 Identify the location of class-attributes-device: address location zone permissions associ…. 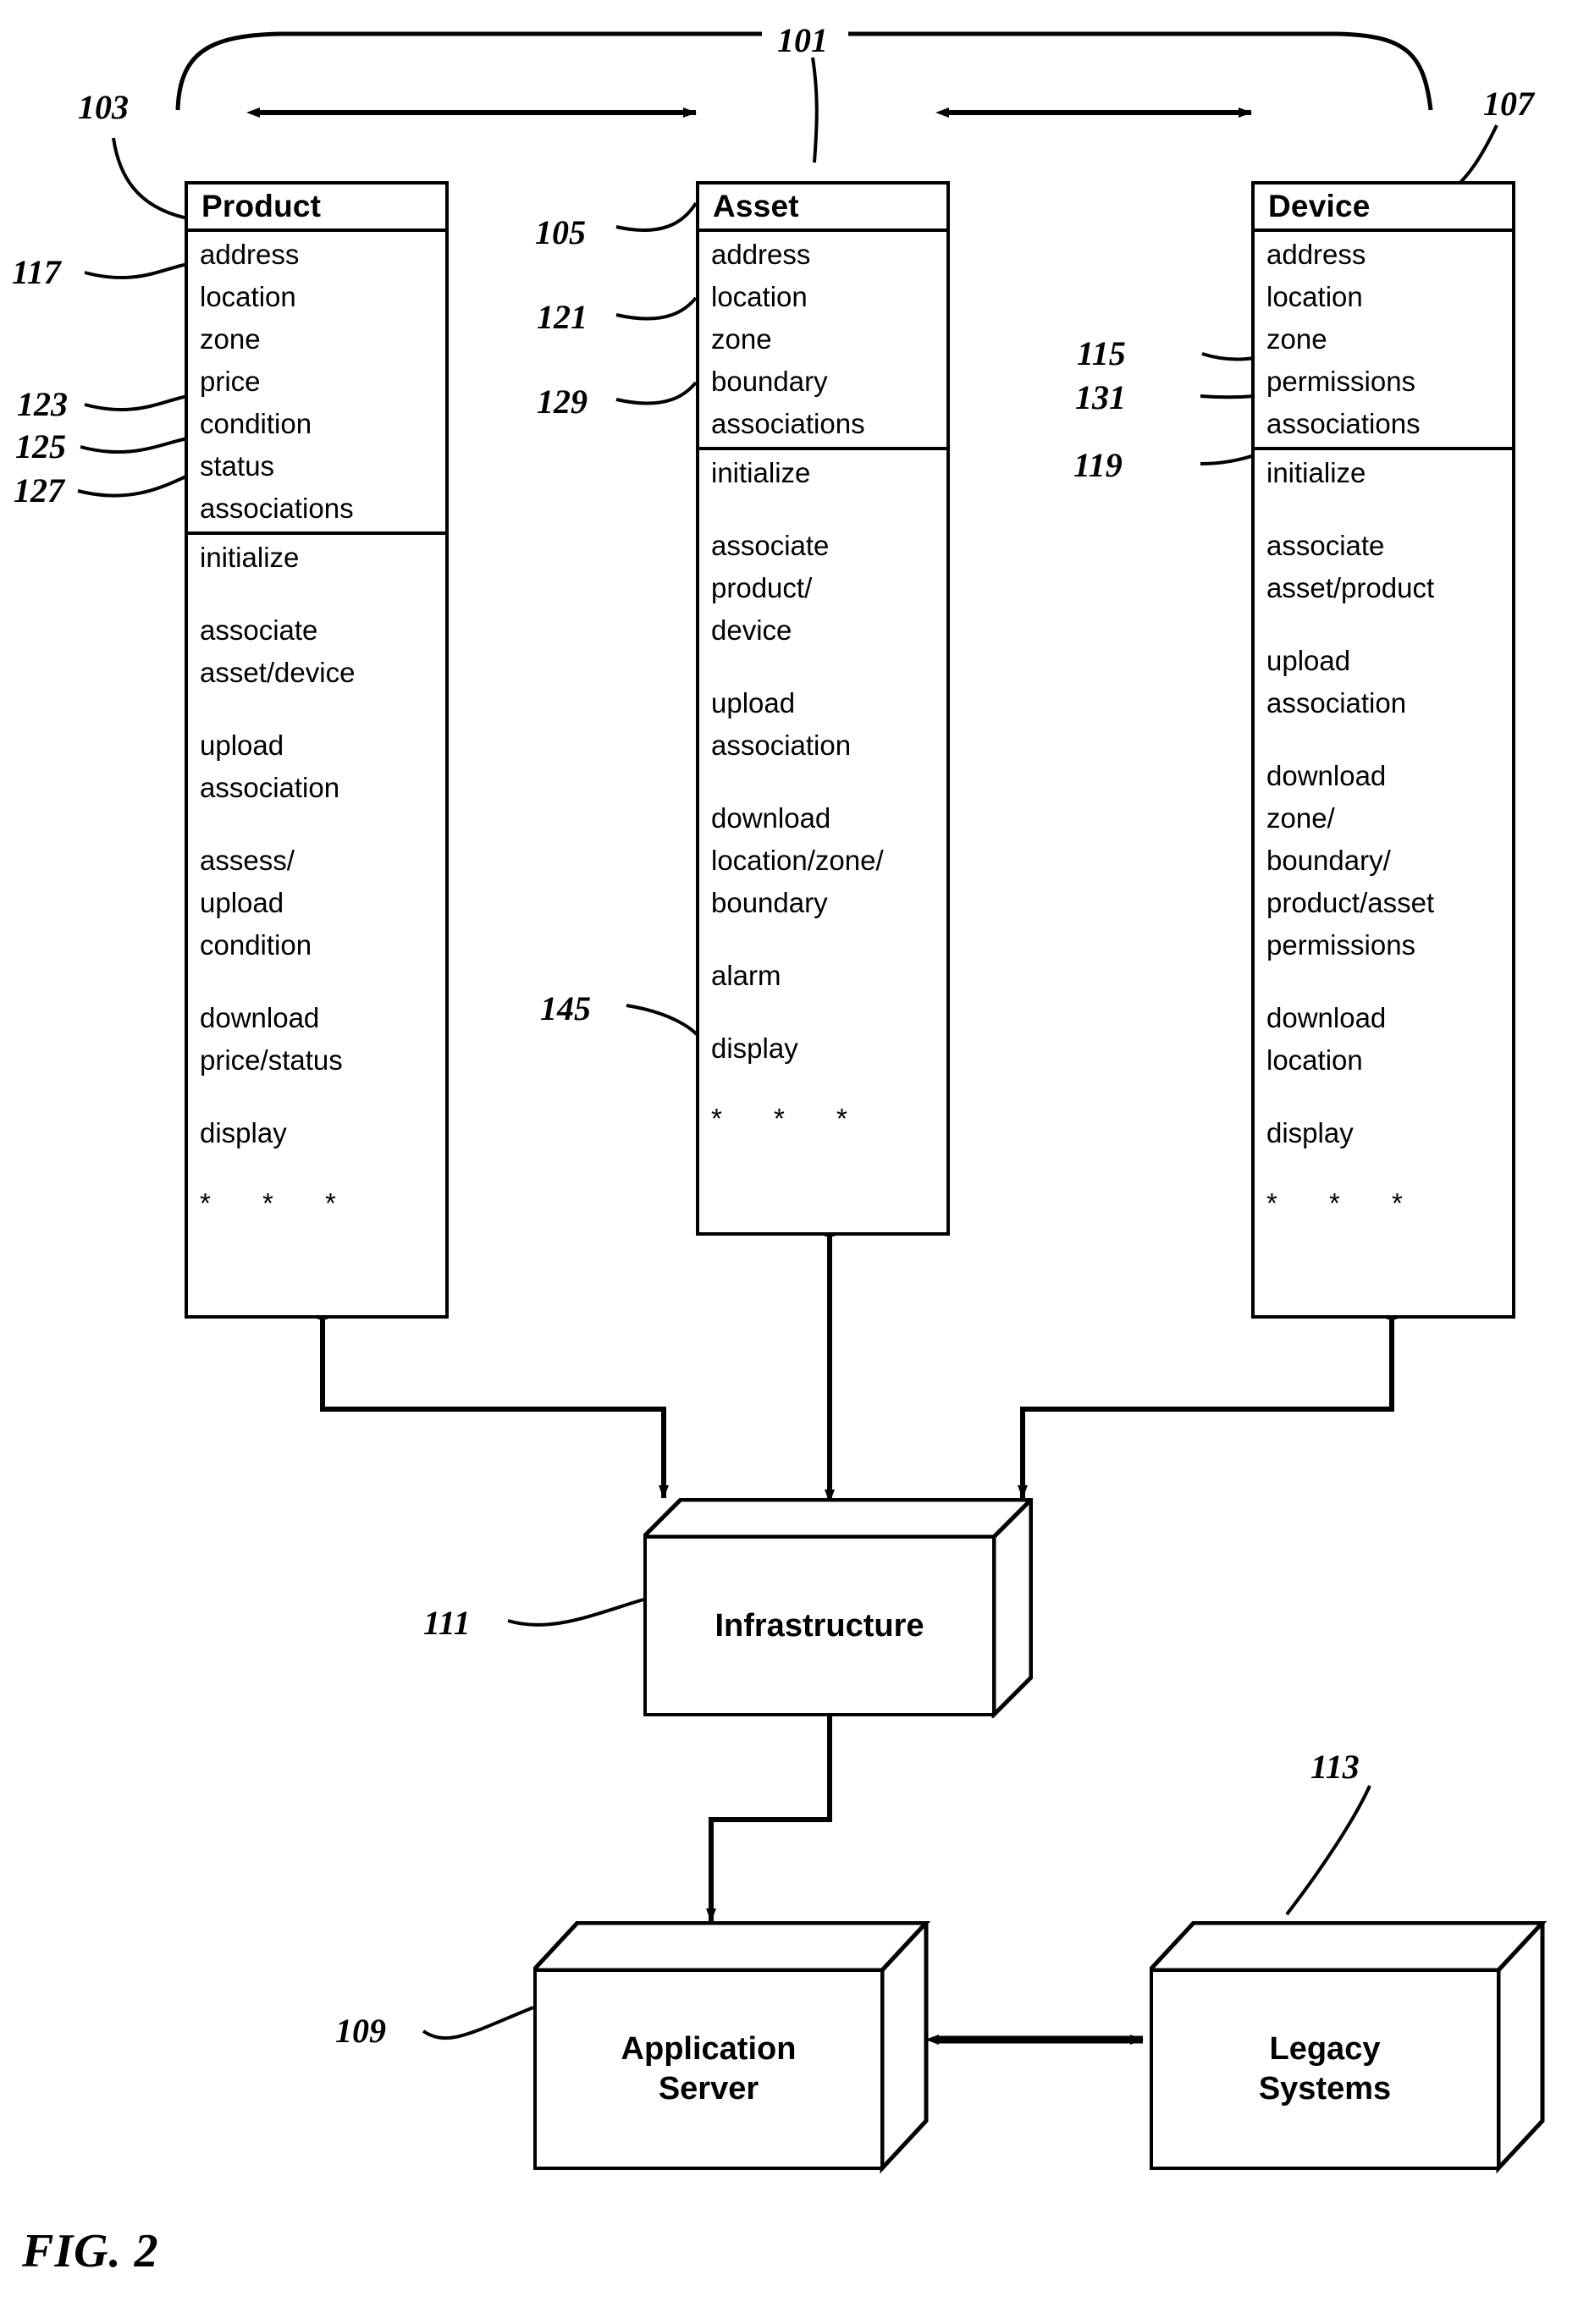
(1383, 341).